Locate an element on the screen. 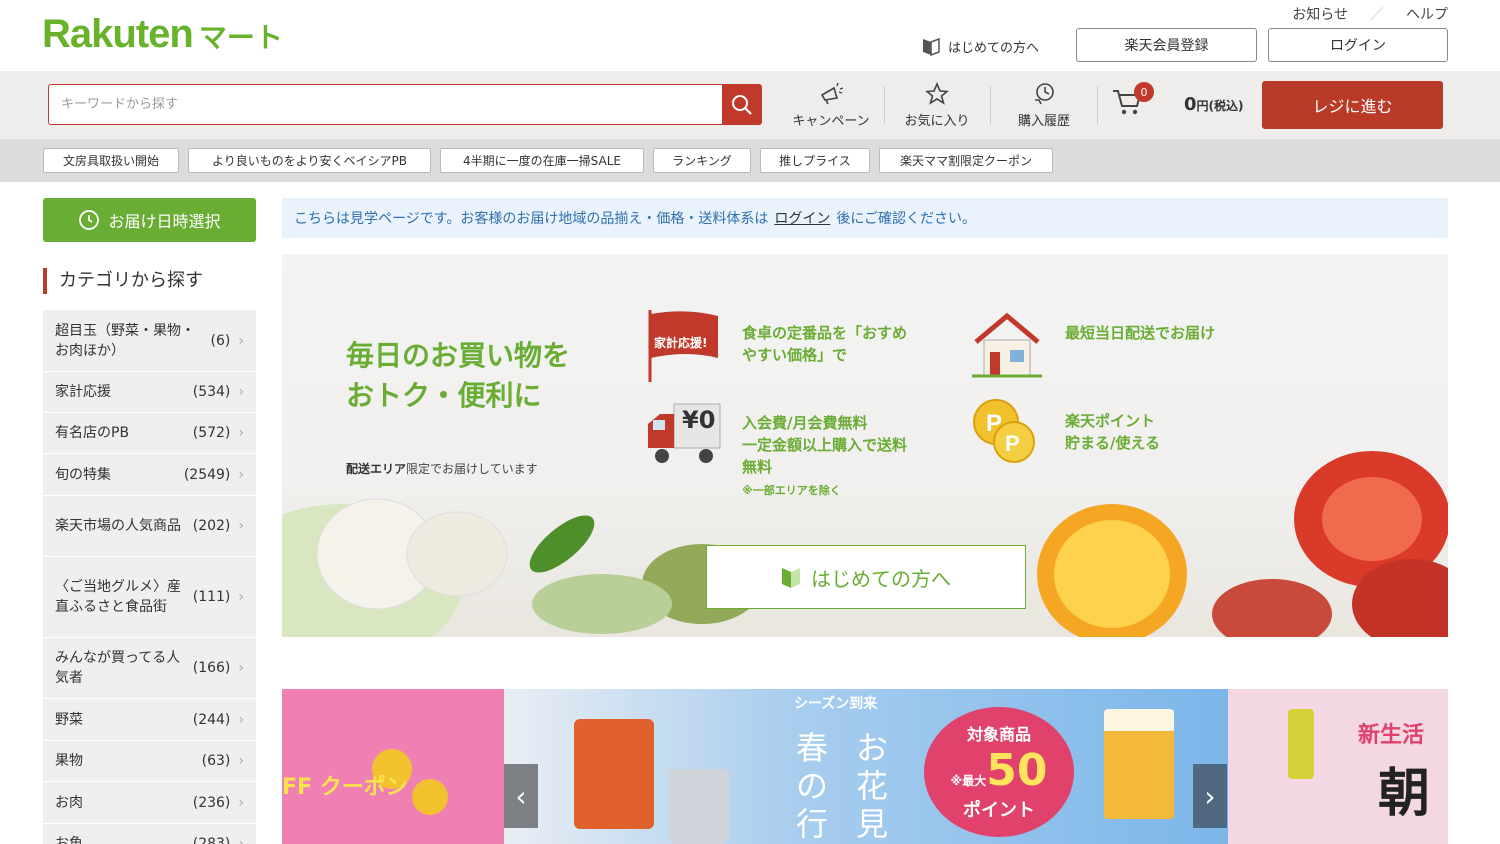 The width and height of the screenshot is (1500, 844). notice-text-after: 後にご確認ください。 is located at coordinates (906, 219).